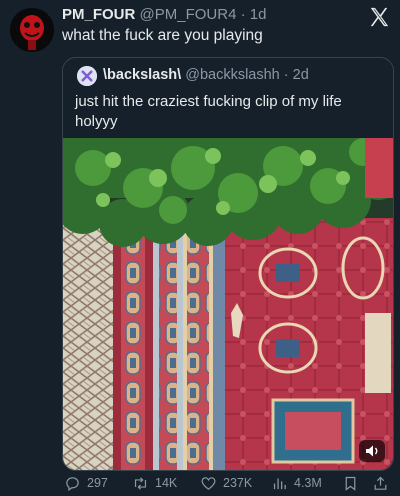 This screenshot has height=496, width=400. I want to click on sound-toggle-button, so click(372, 451).